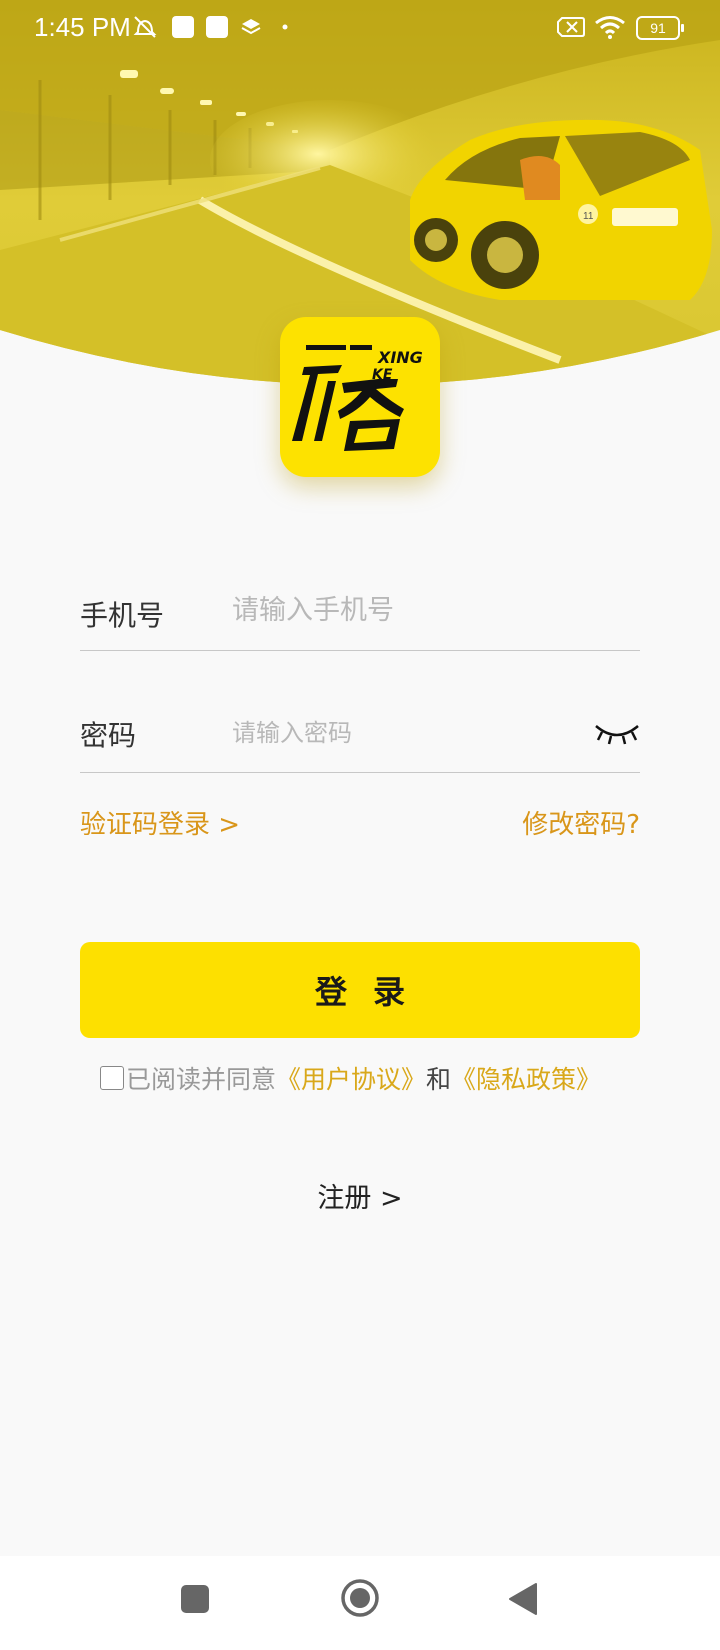 The image size is (720, 1650). I want to click on sim-x-icon, so click(571, 27).